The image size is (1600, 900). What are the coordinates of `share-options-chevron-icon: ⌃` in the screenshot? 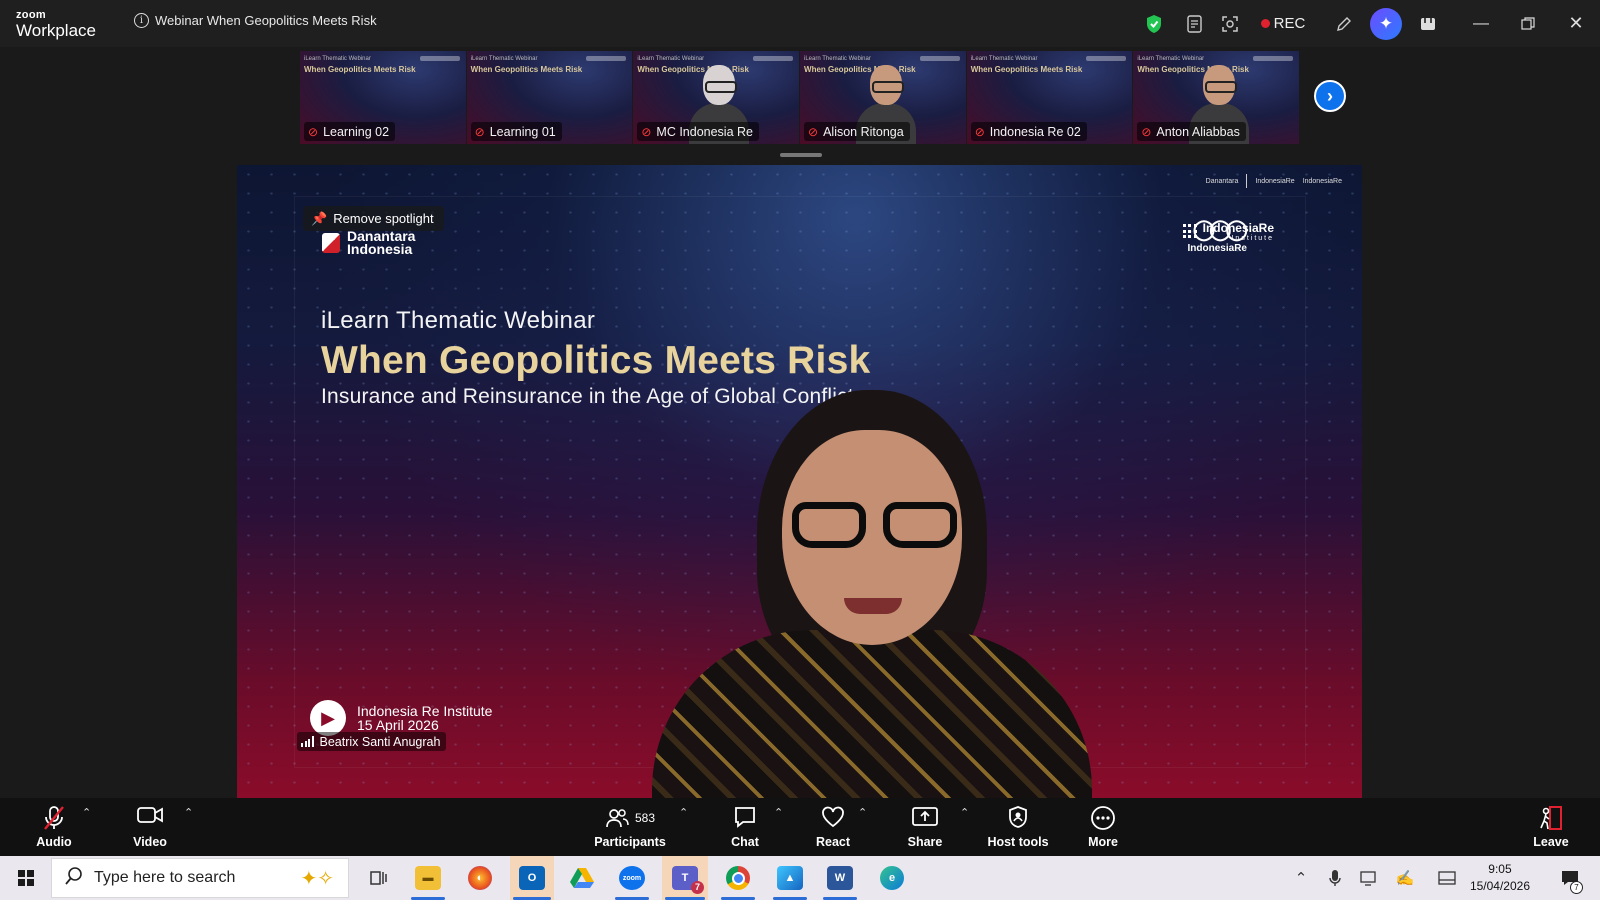 It's located at (964, 812).